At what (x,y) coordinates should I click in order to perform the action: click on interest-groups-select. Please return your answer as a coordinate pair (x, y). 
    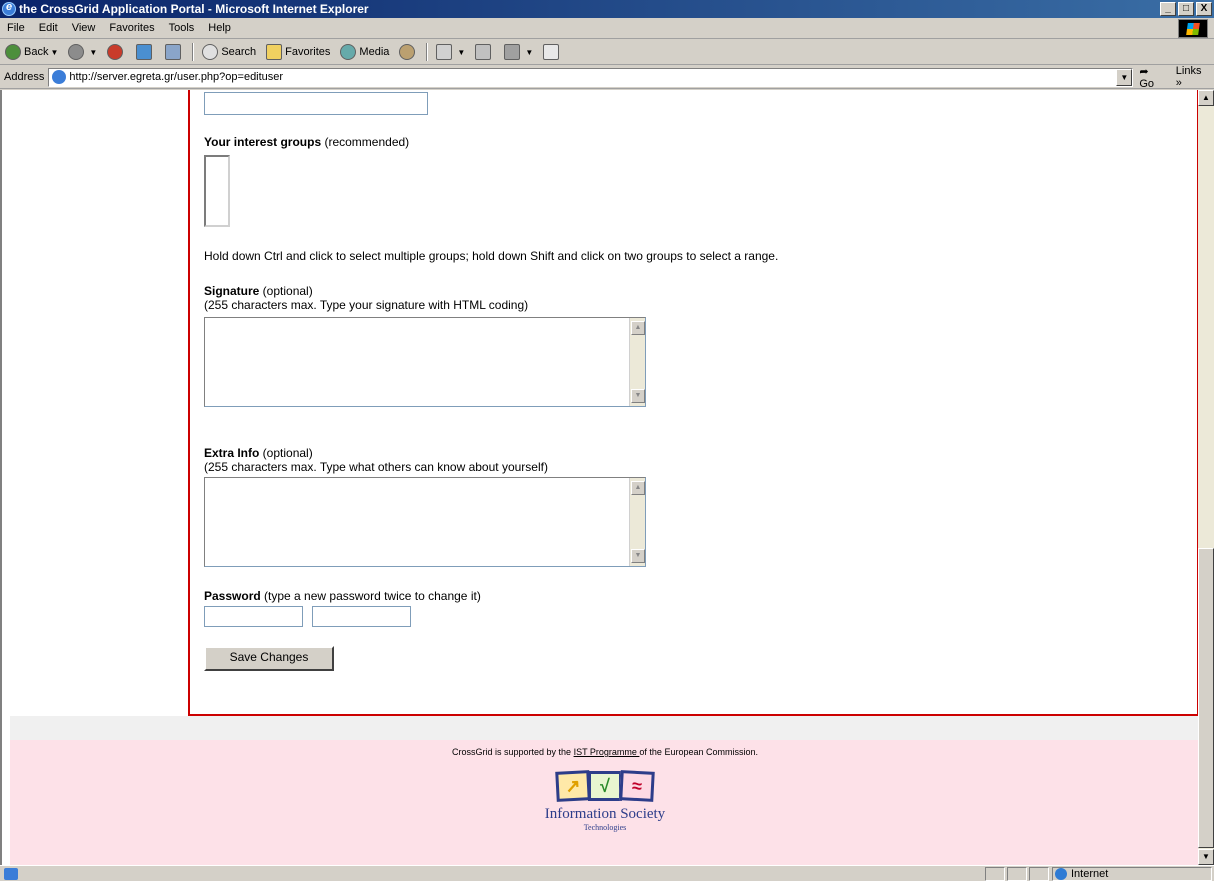
    Looking at the image, I should click on (217, 191).